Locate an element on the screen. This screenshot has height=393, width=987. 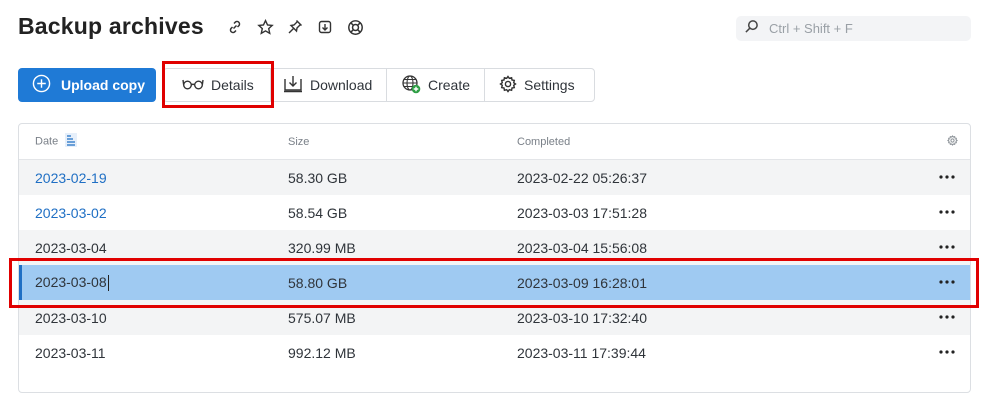
table-row-selected: 2023-03-08 58.80 GB 2023-03-09 16:28:01 is located at coordinates (494, 282).